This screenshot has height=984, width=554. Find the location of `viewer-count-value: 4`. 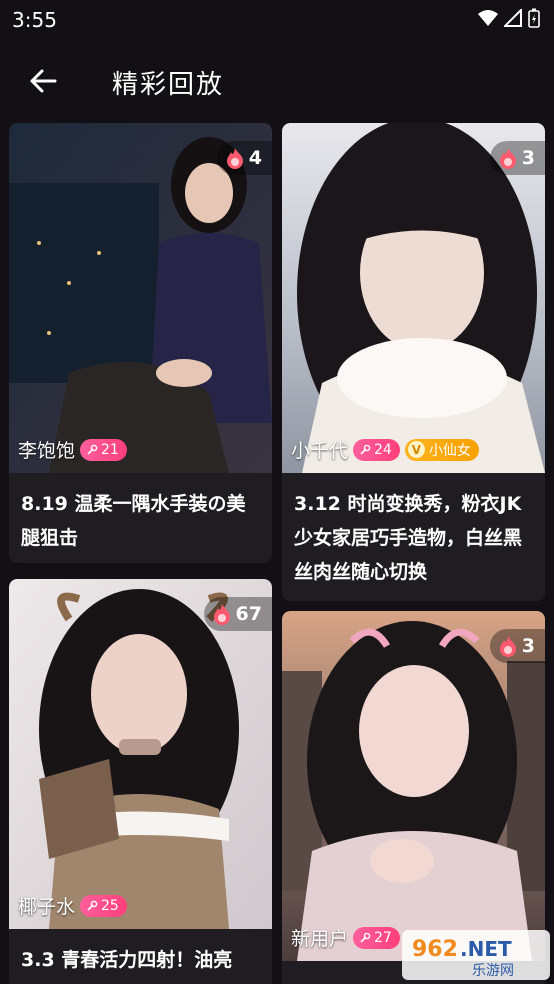

viewer-count-value: 4 is located at coordinates (255, 158).